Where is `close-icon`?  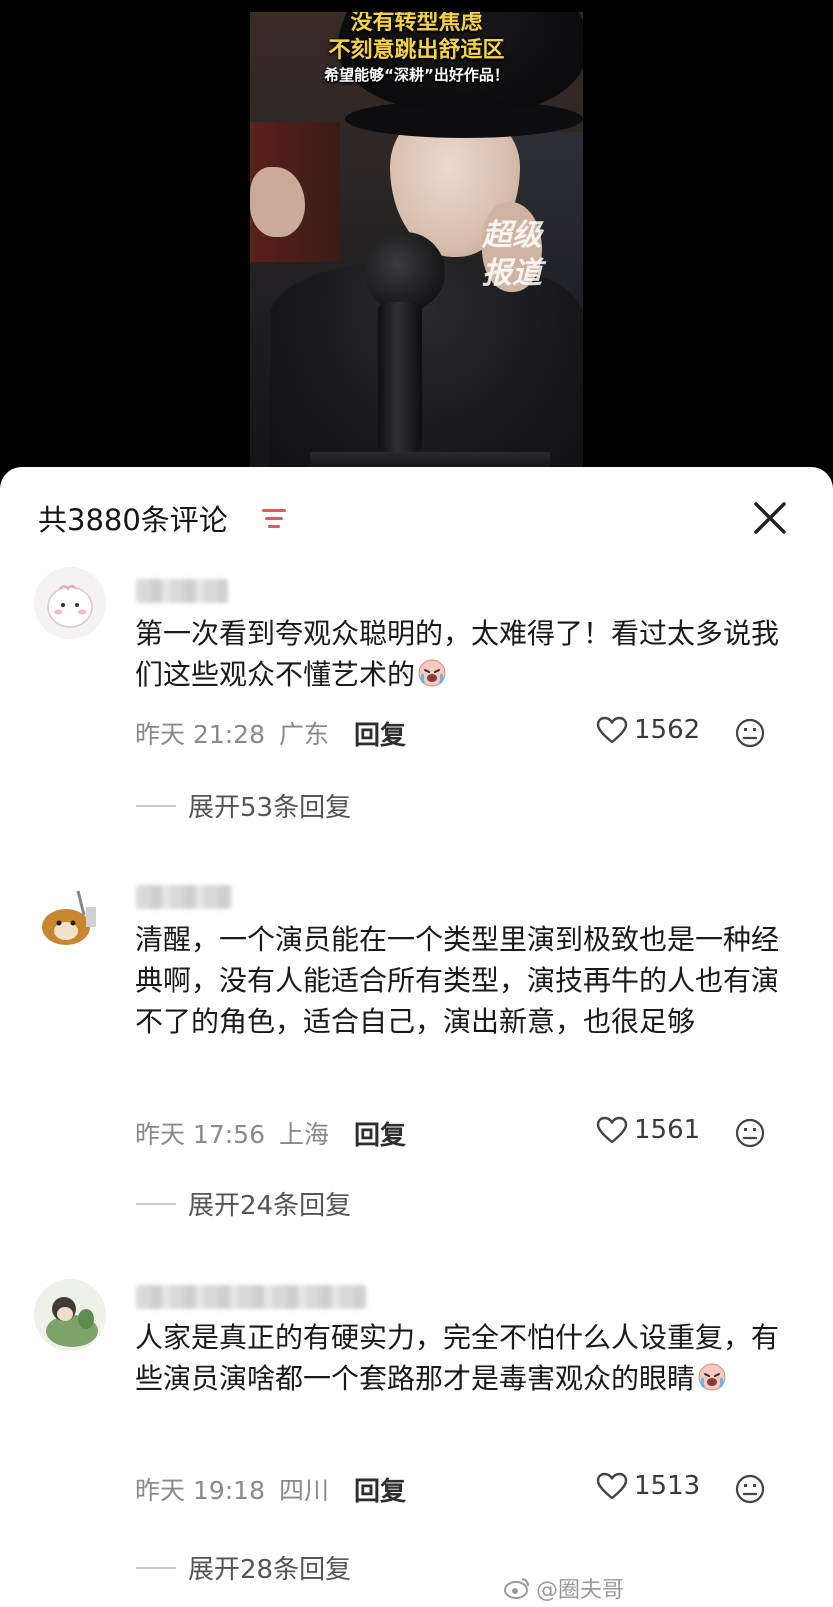
close-icon is located at coordinates (770, 518).